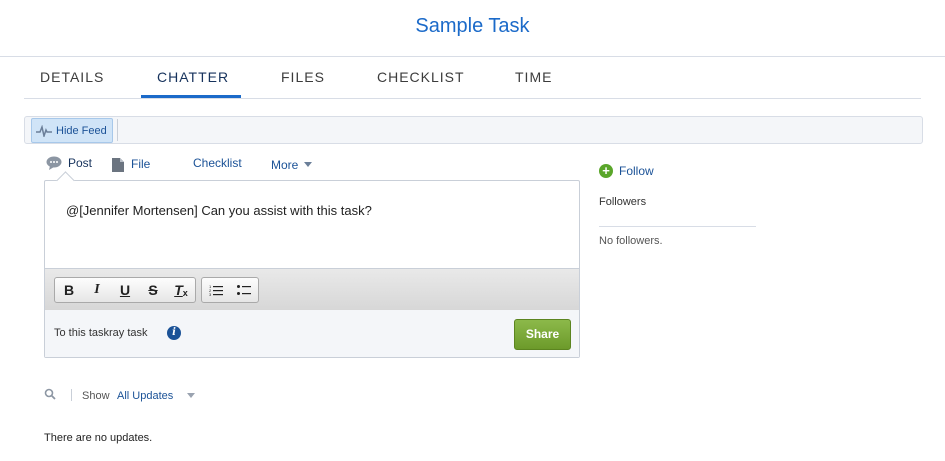 The width and height of the screenshot is (945, 461). What do you see at coordinates (312, 289) in the screenshot?
I see `rich-text-toolbar: B I U S Tx 1 2 3` at bounding box center [312, 289].